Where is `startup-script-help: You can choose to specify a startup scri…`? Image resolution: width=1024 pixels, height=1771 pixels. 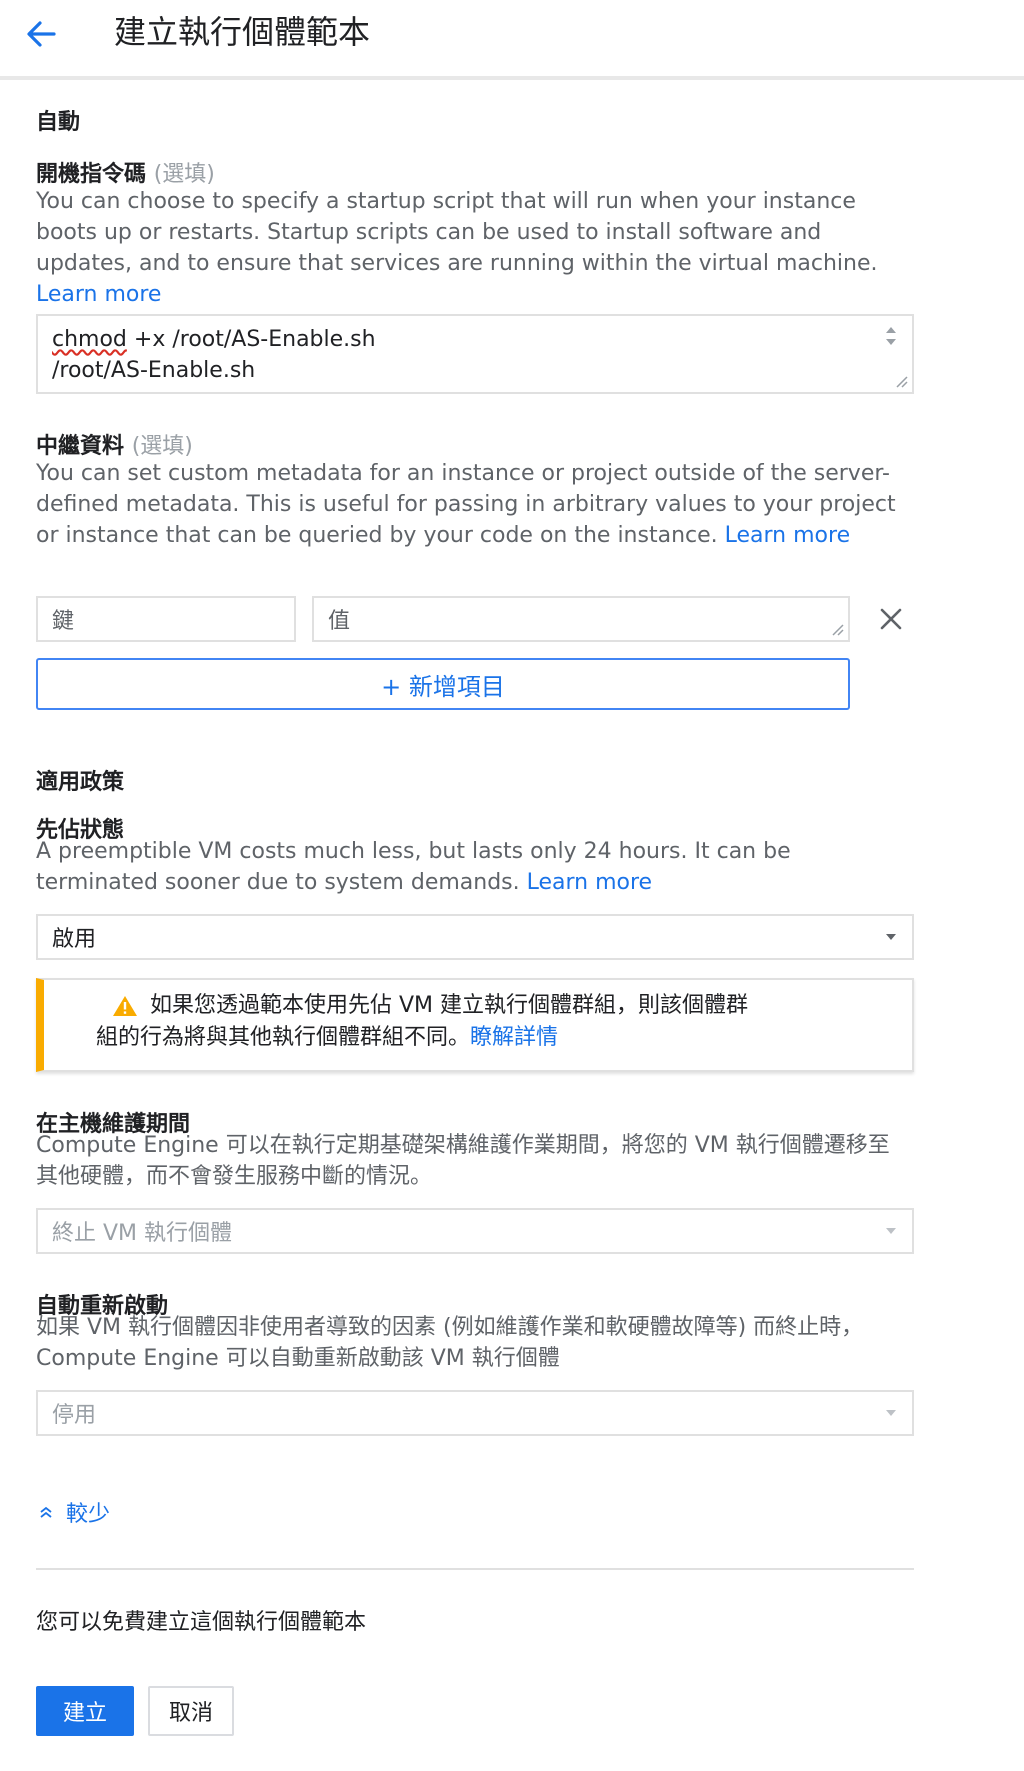
startup-script-help: You can choose to specify a startup scri… is located at coordinates (476, 248).